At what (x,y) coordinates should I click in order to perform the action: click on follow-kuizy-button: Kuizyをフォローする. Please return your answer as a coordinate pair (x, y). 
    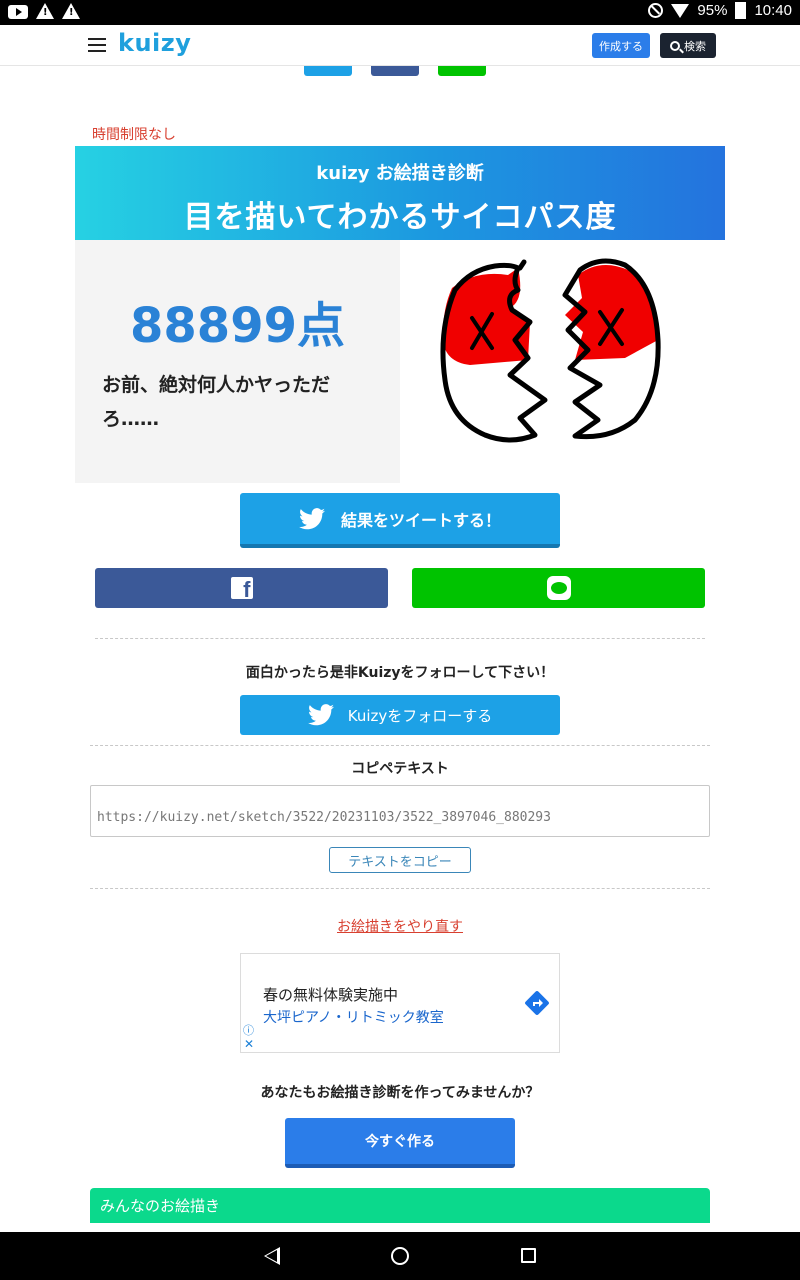
    Looking at the image, I should click on (400, 715).